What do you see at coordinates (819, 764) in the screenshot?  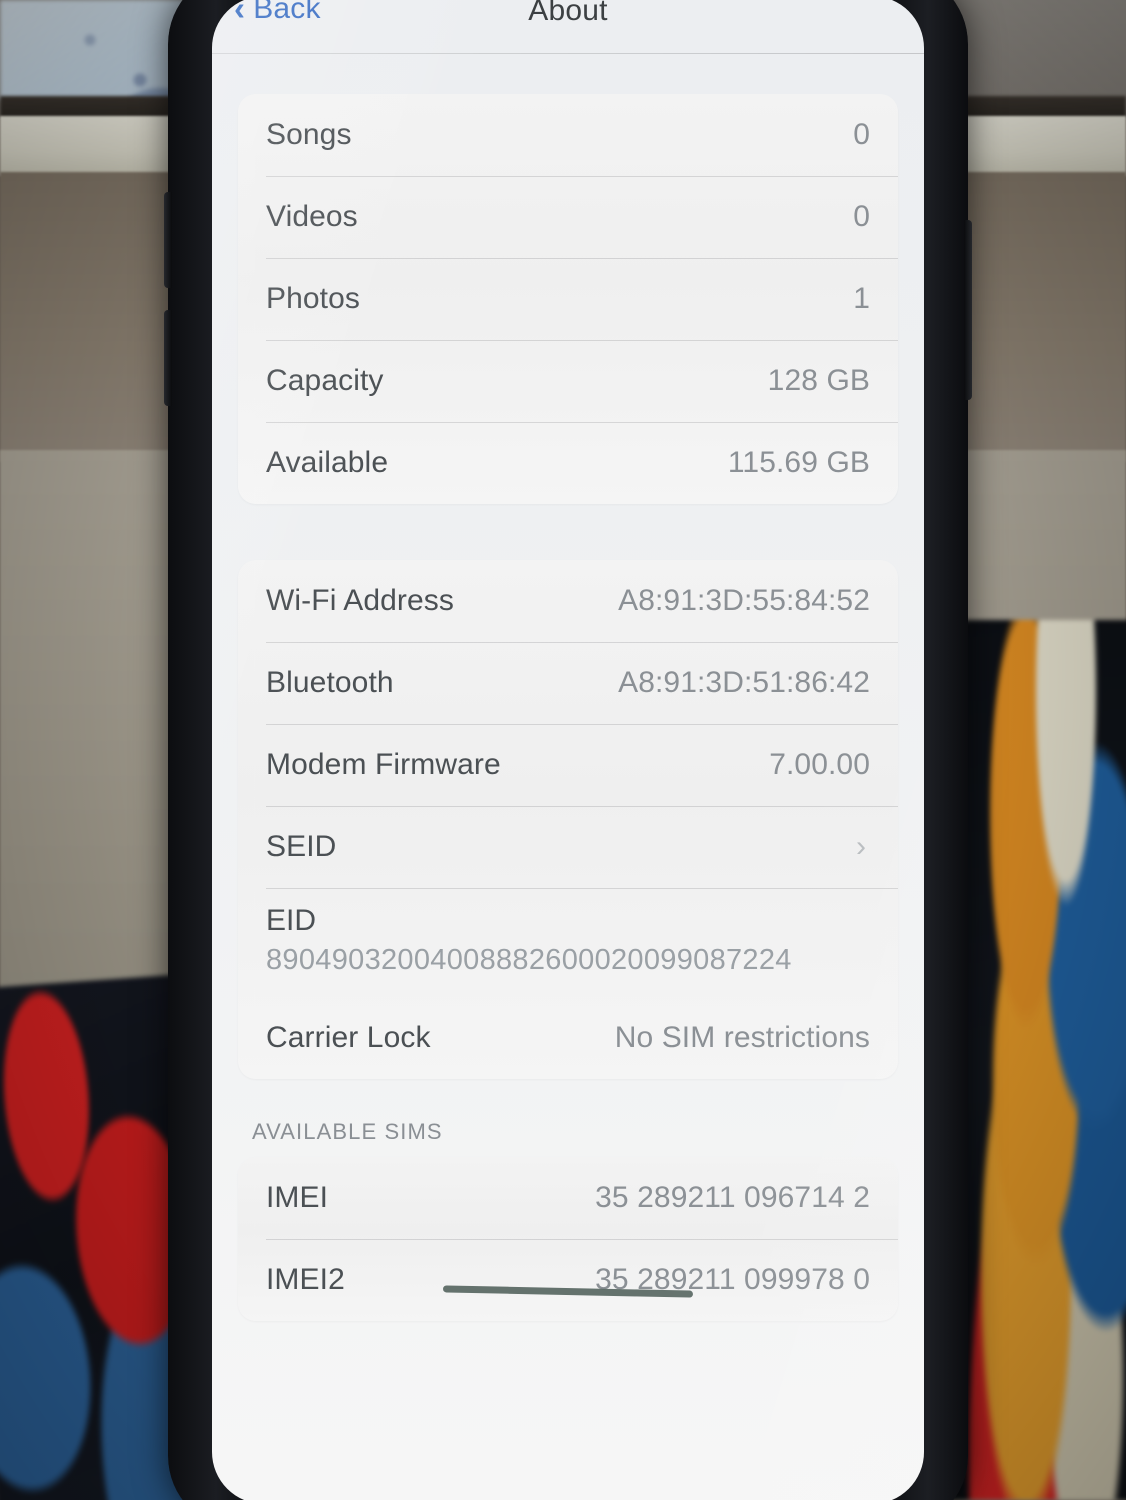 I see `row-value: 7.00.00` at bounding box center [819, 764].